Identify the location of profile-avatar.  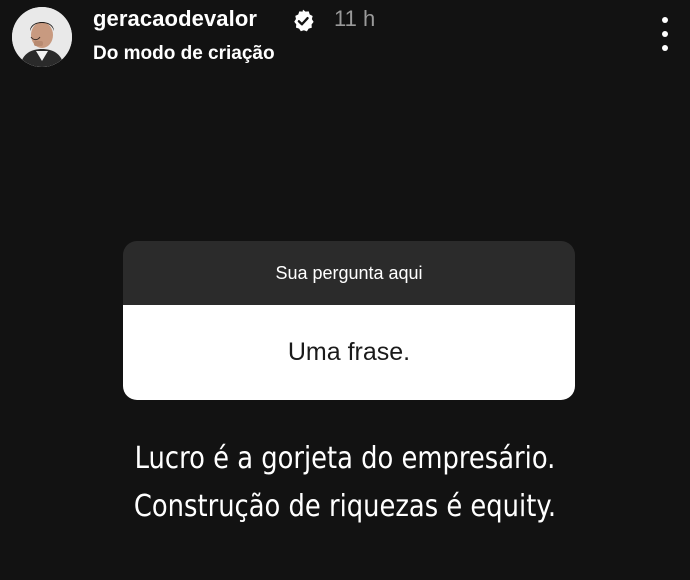
(42, 37).